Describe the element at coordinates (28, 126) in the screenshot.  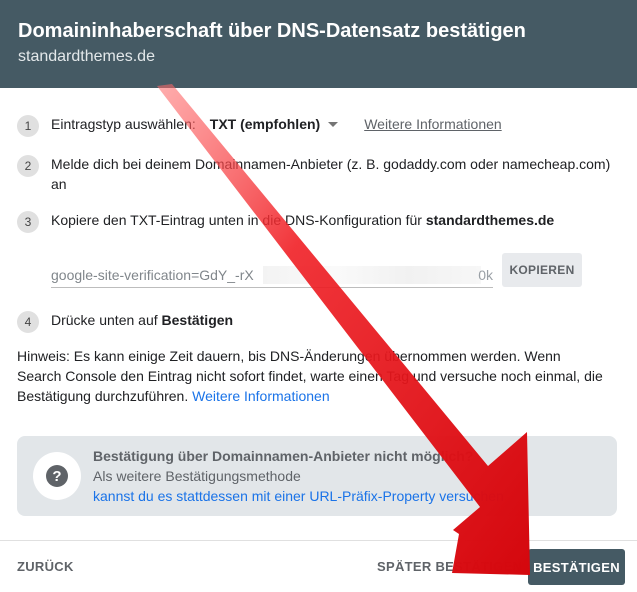
I see `step-number: 1` at that location.